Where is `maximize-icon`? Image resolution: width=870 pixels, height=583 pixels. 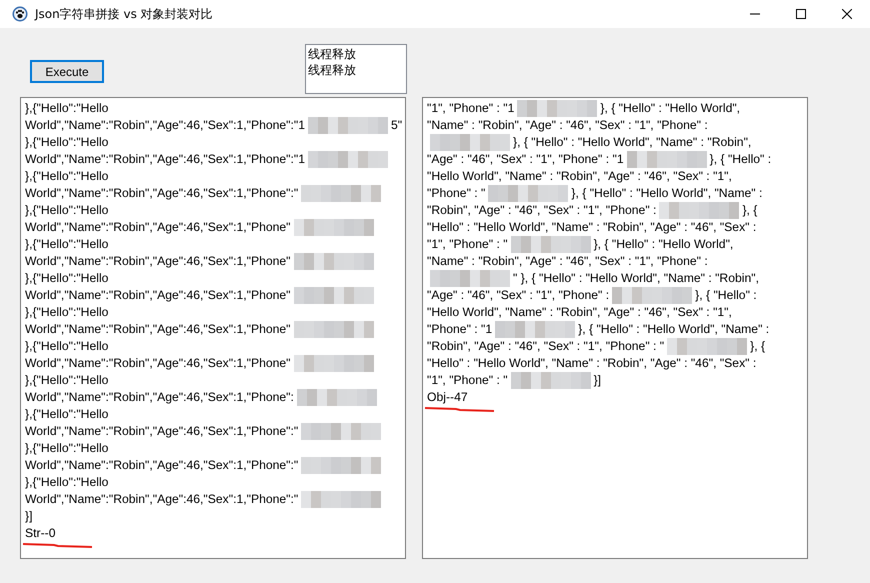 maximize-icon is located at coordinates (801, 14).